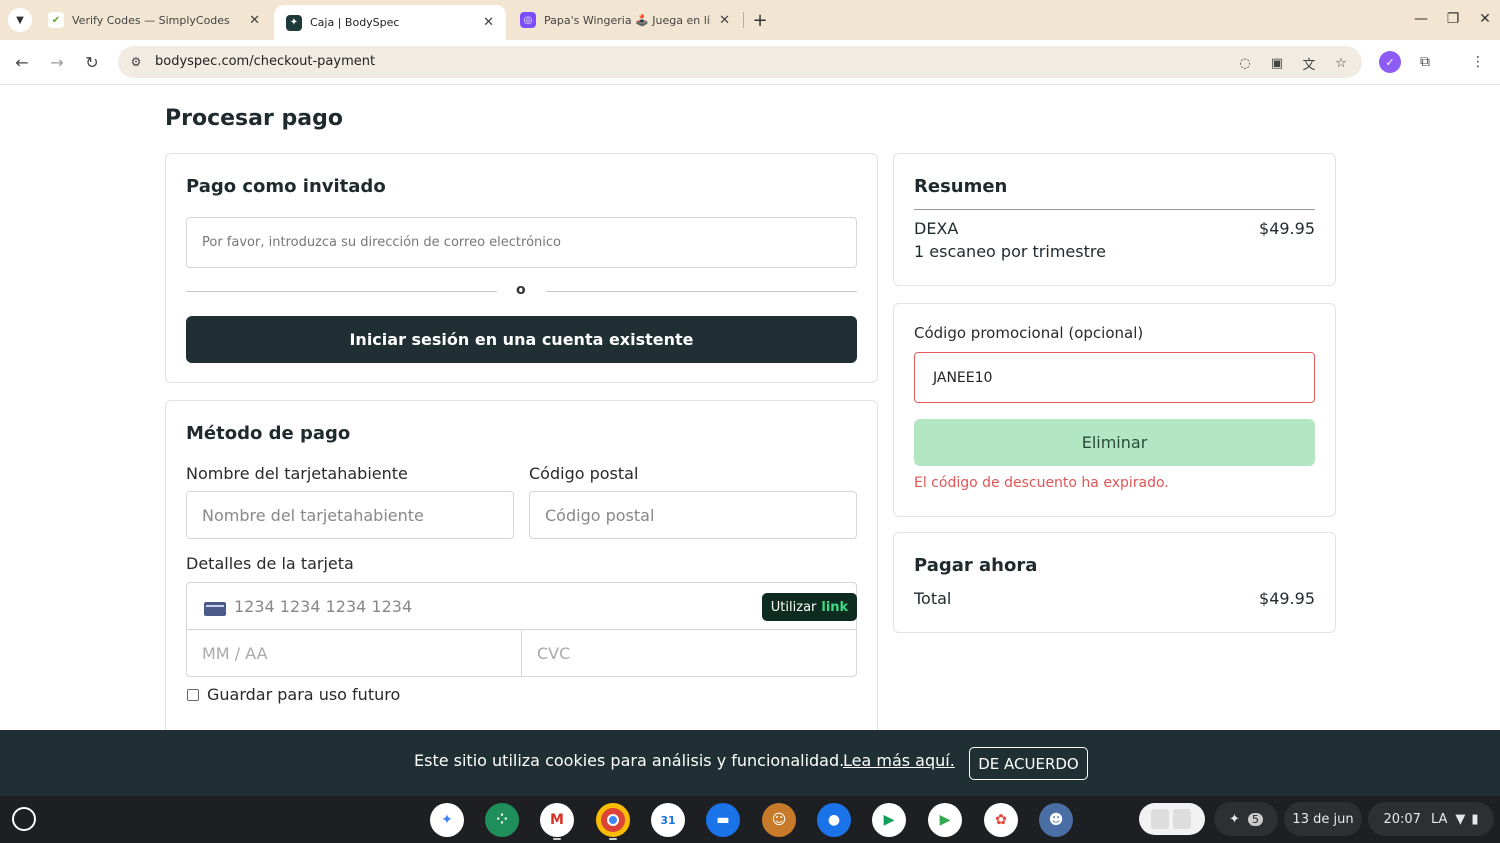 The width and height of the screenshot is (1500, 843). I want to click on payment-title: Método de pago, so click(268, 433).